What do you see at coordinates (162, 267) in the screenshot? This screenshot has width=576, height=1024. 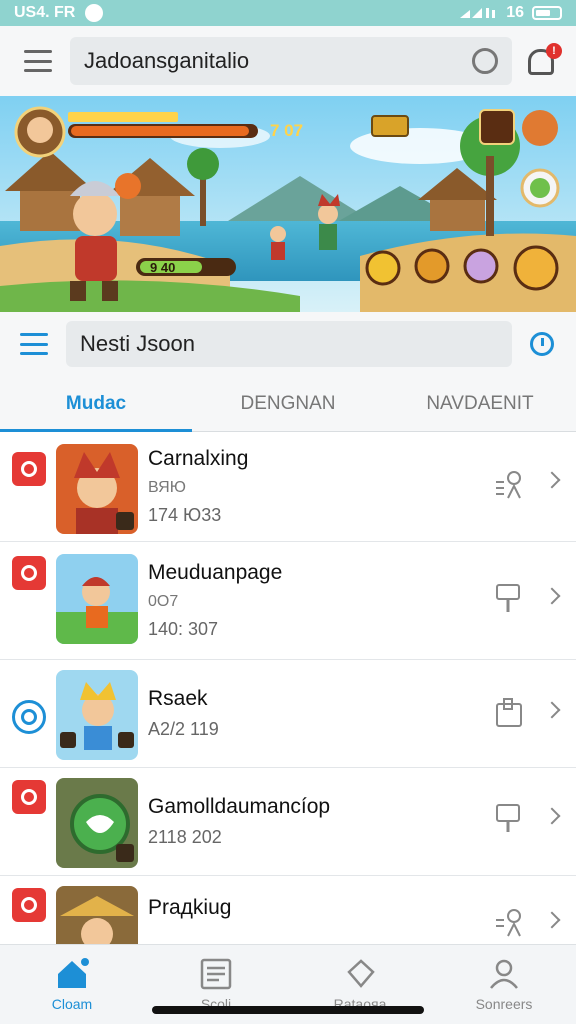 I see `hp-text: 9 40` at bounding box center [162, 267].